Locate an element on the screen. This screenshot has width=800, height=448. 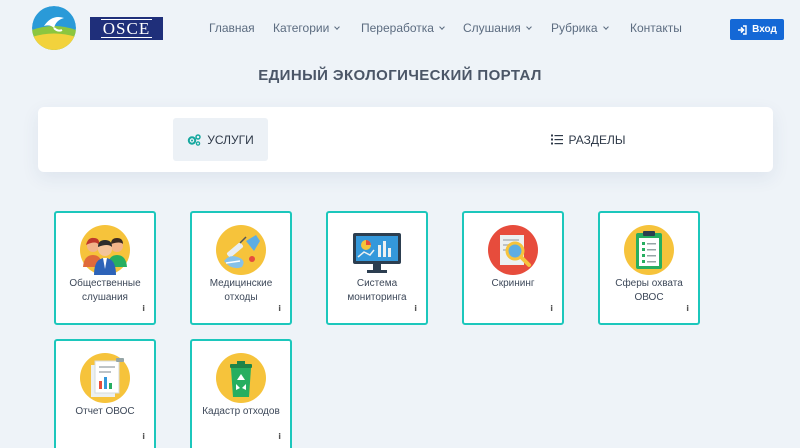
report-icon is located at coordinates (105, 378).